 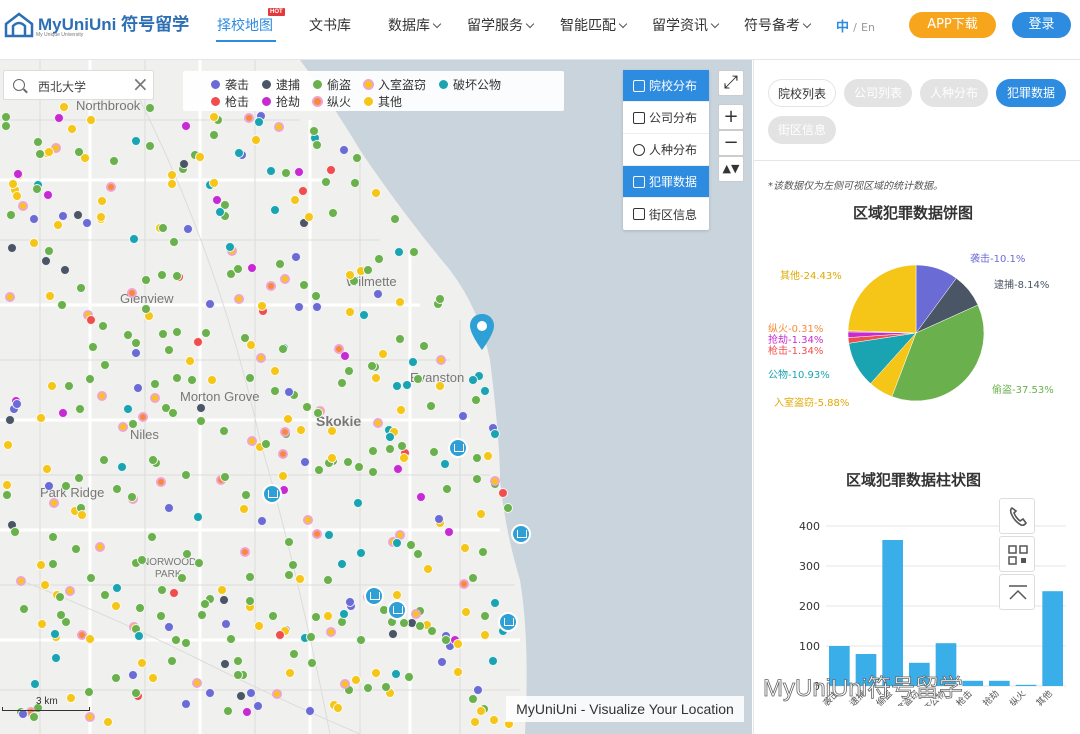 What do you see at coordinates (1017, 516) in the screenshot?
I see `contact-phone-button` at bounding box center [1017, 516].